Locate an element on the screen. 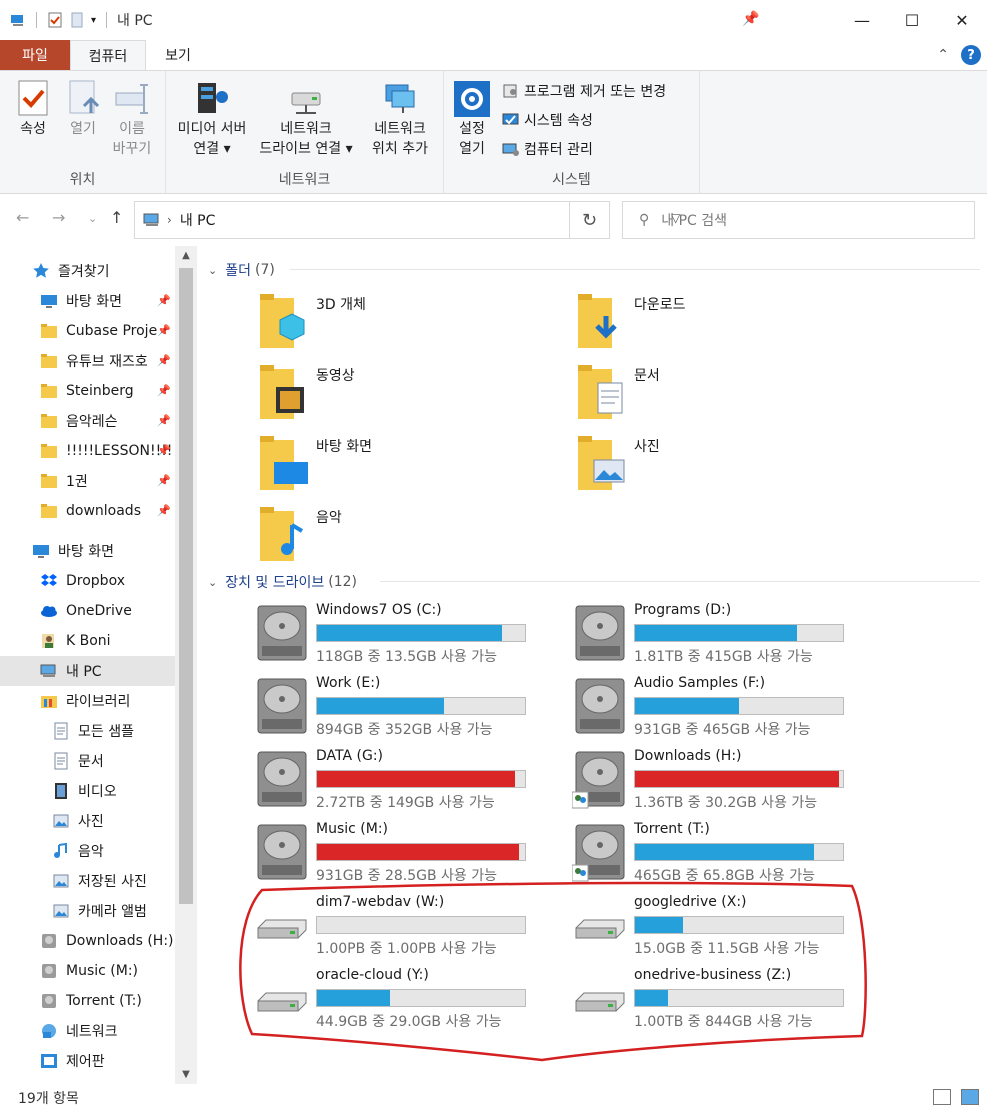 This screenshot has height=1112, width=987. help-icon: ? is located at coordinates (971, 55).